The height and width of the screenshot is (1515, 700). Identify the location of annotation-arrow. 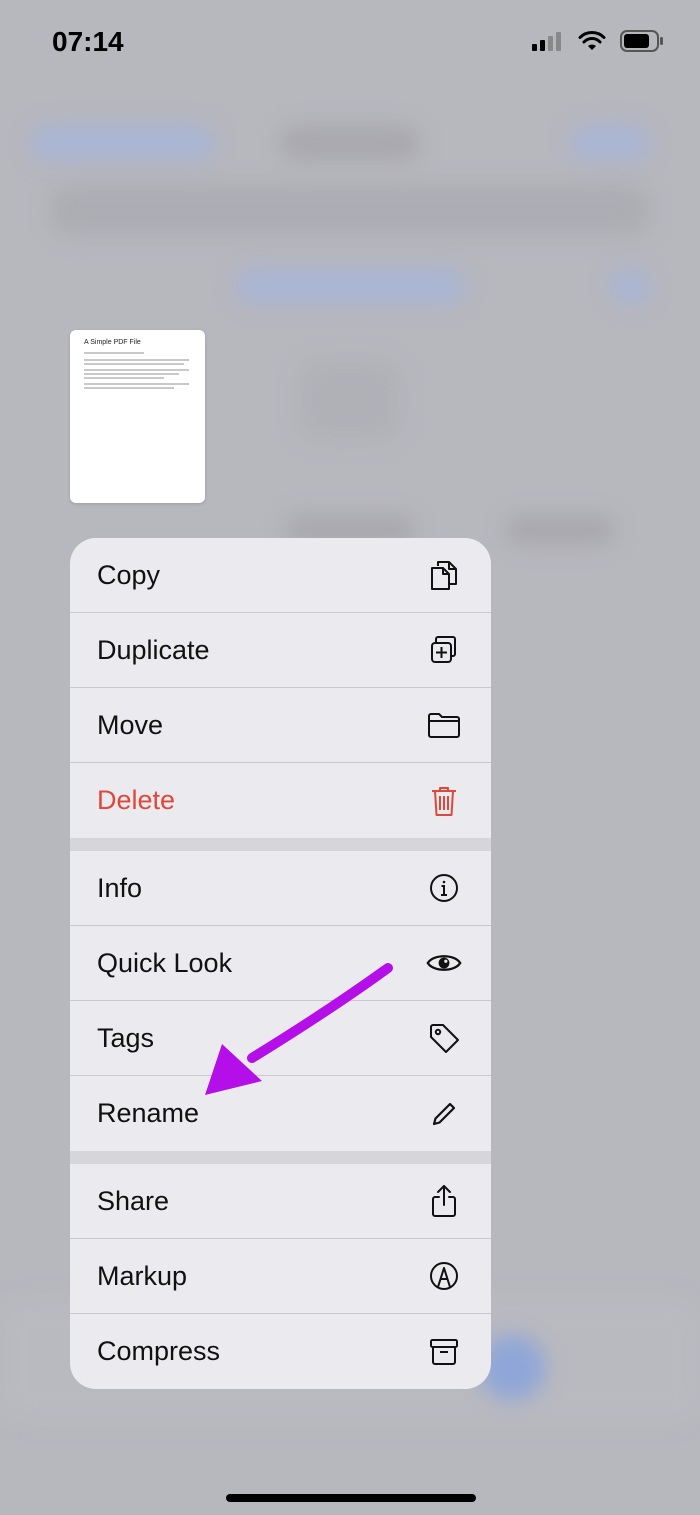
(299, 1029).